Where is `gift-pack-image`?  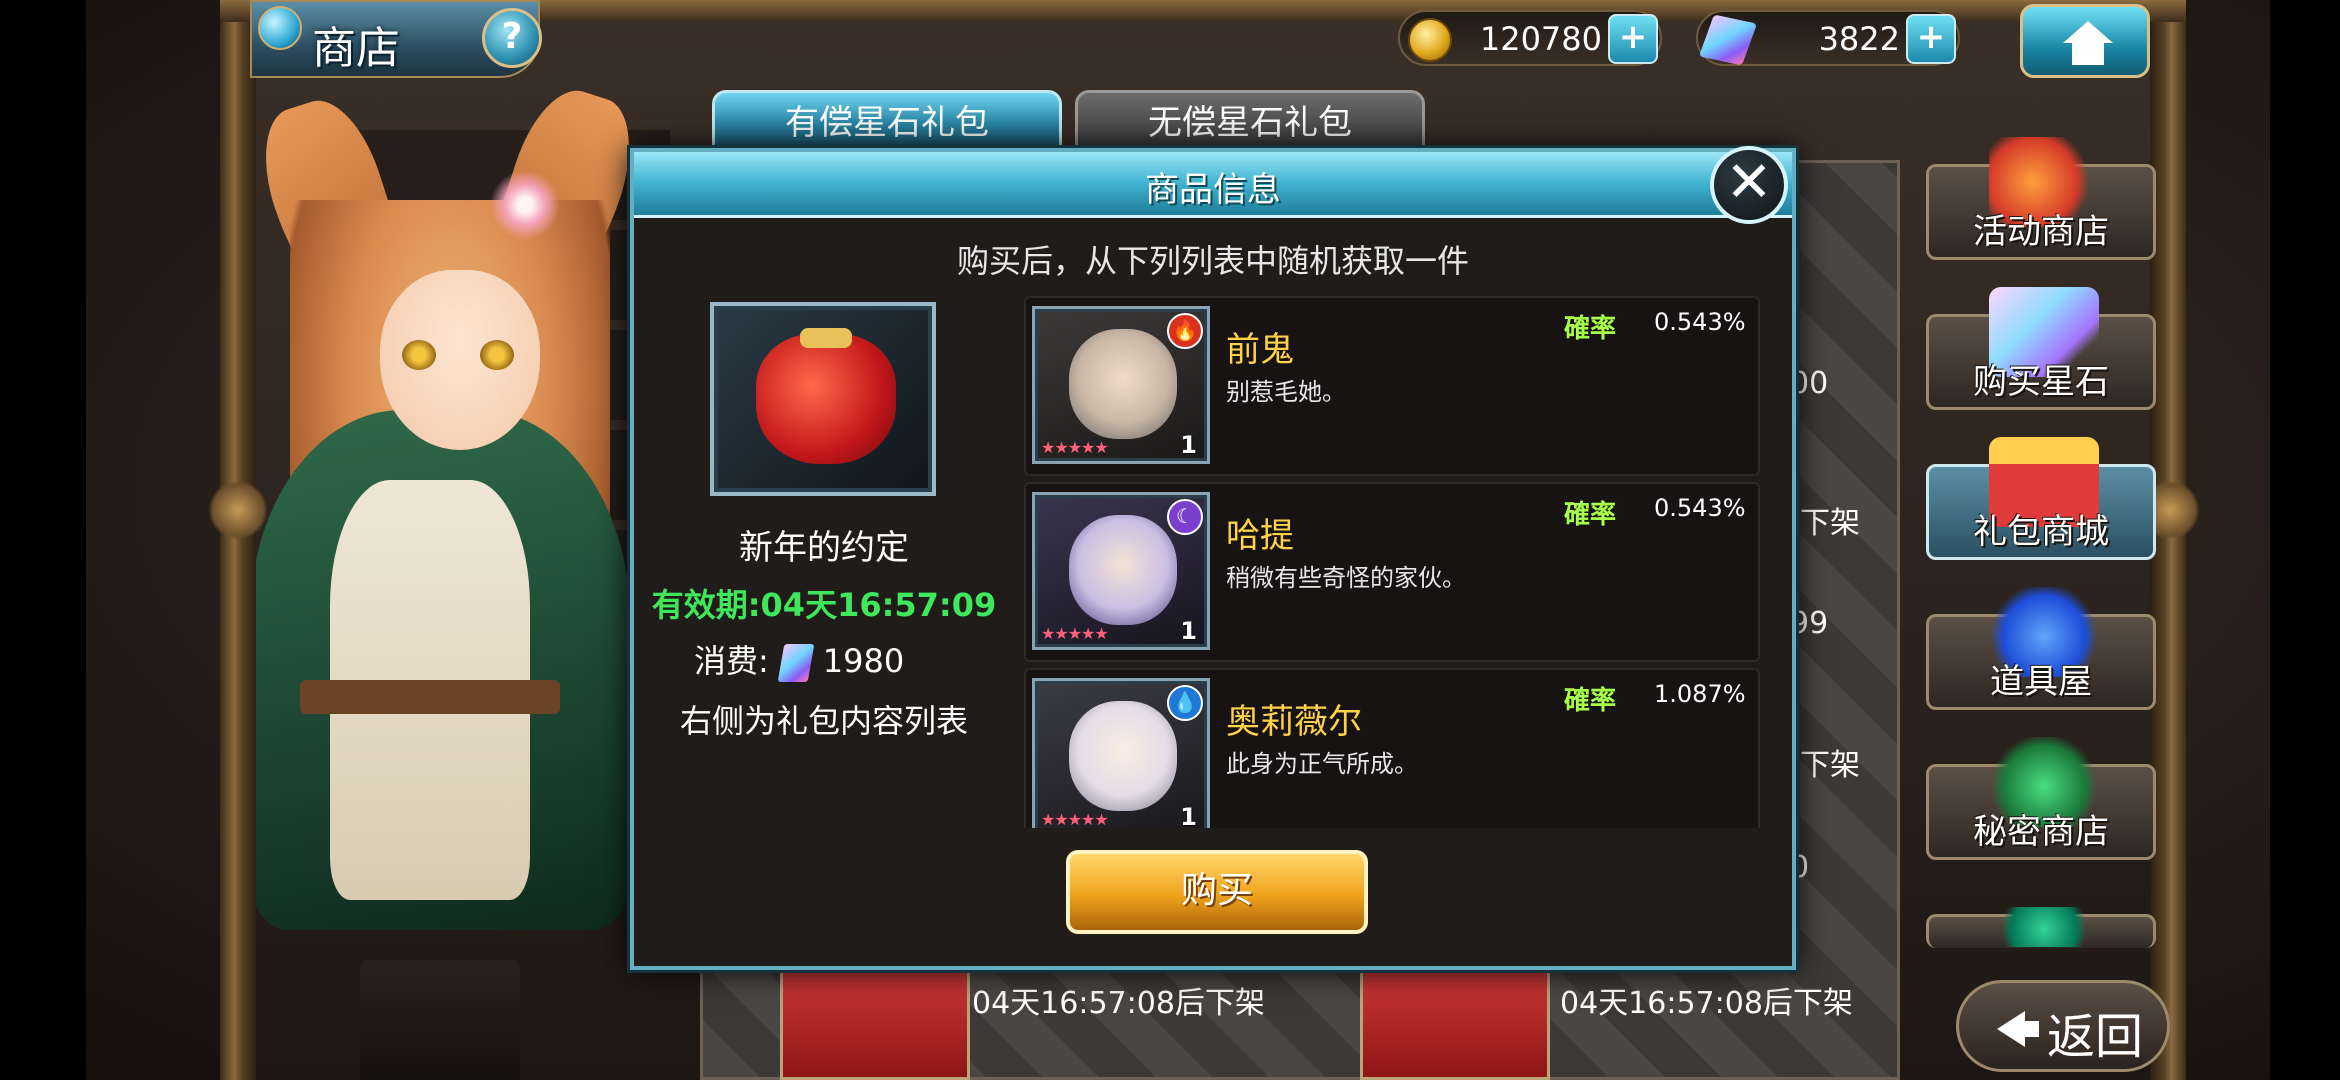
gift-pack-image is located at coordinates (823, 399).